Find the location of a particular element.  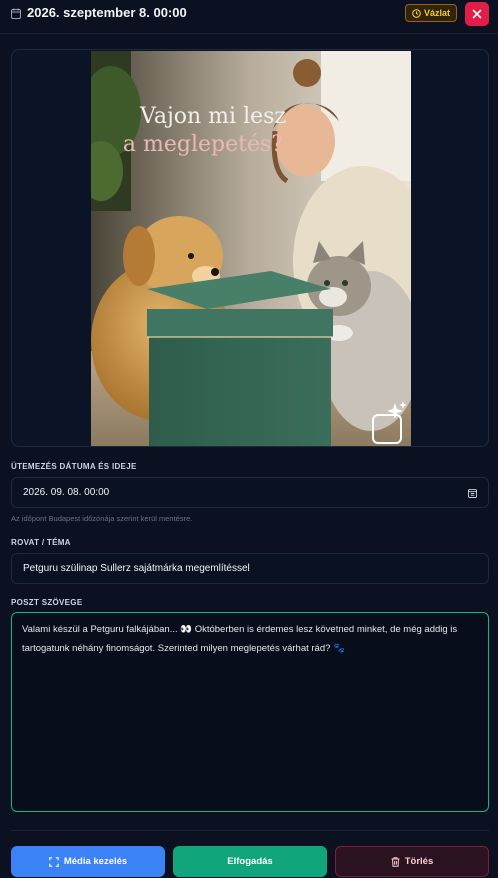

media-manage-label: Média kezelés is located at coordinates (95, 861).